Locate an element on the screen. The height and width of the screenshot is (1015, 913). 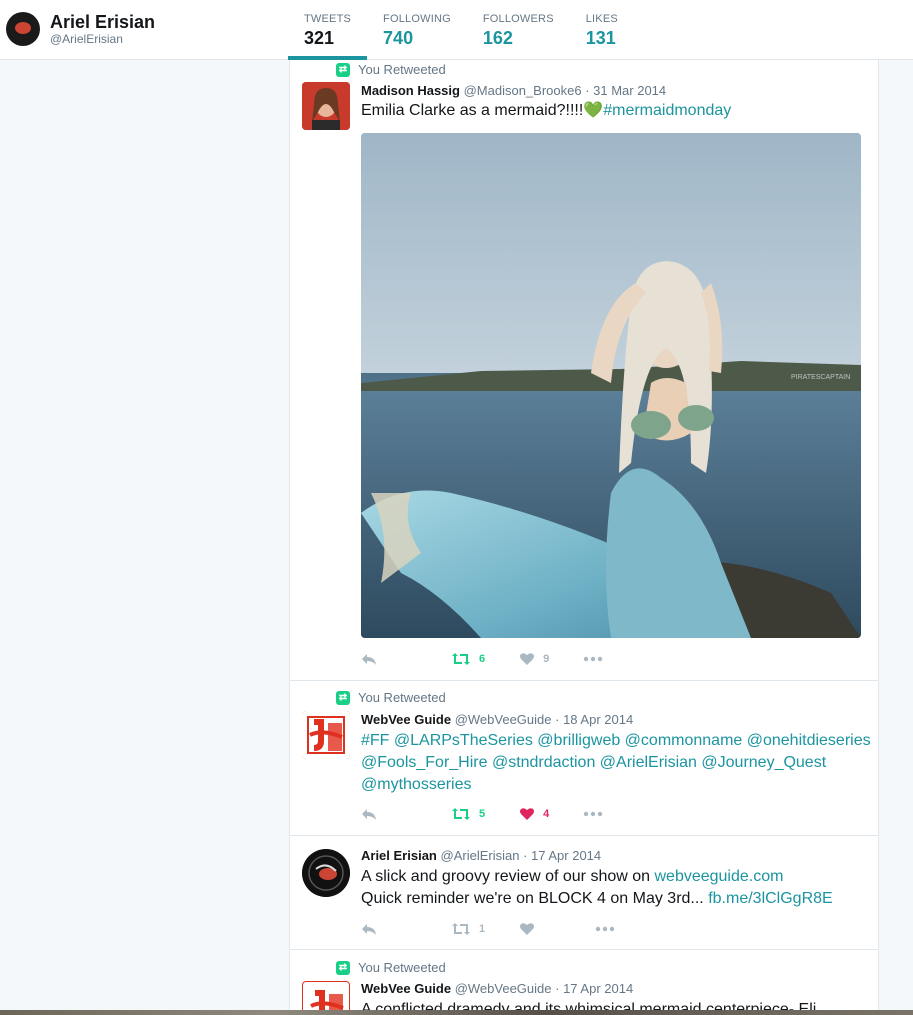
like-button: 9 is located at coordinates (534, 659).